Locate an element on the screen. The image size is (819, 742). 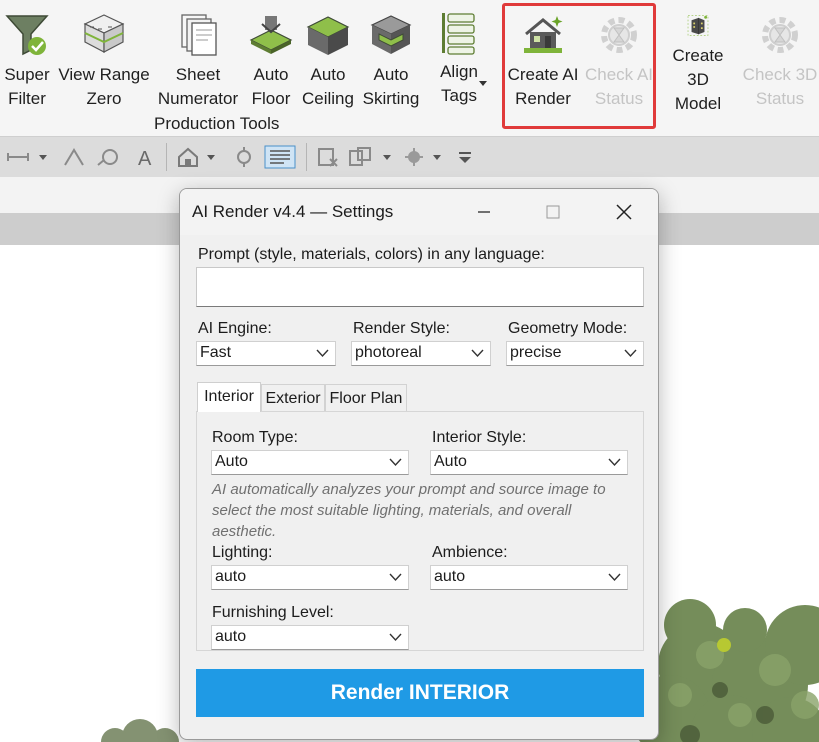
auto-skirting-label: Auto Skirting is located at coordinates (391, 86).